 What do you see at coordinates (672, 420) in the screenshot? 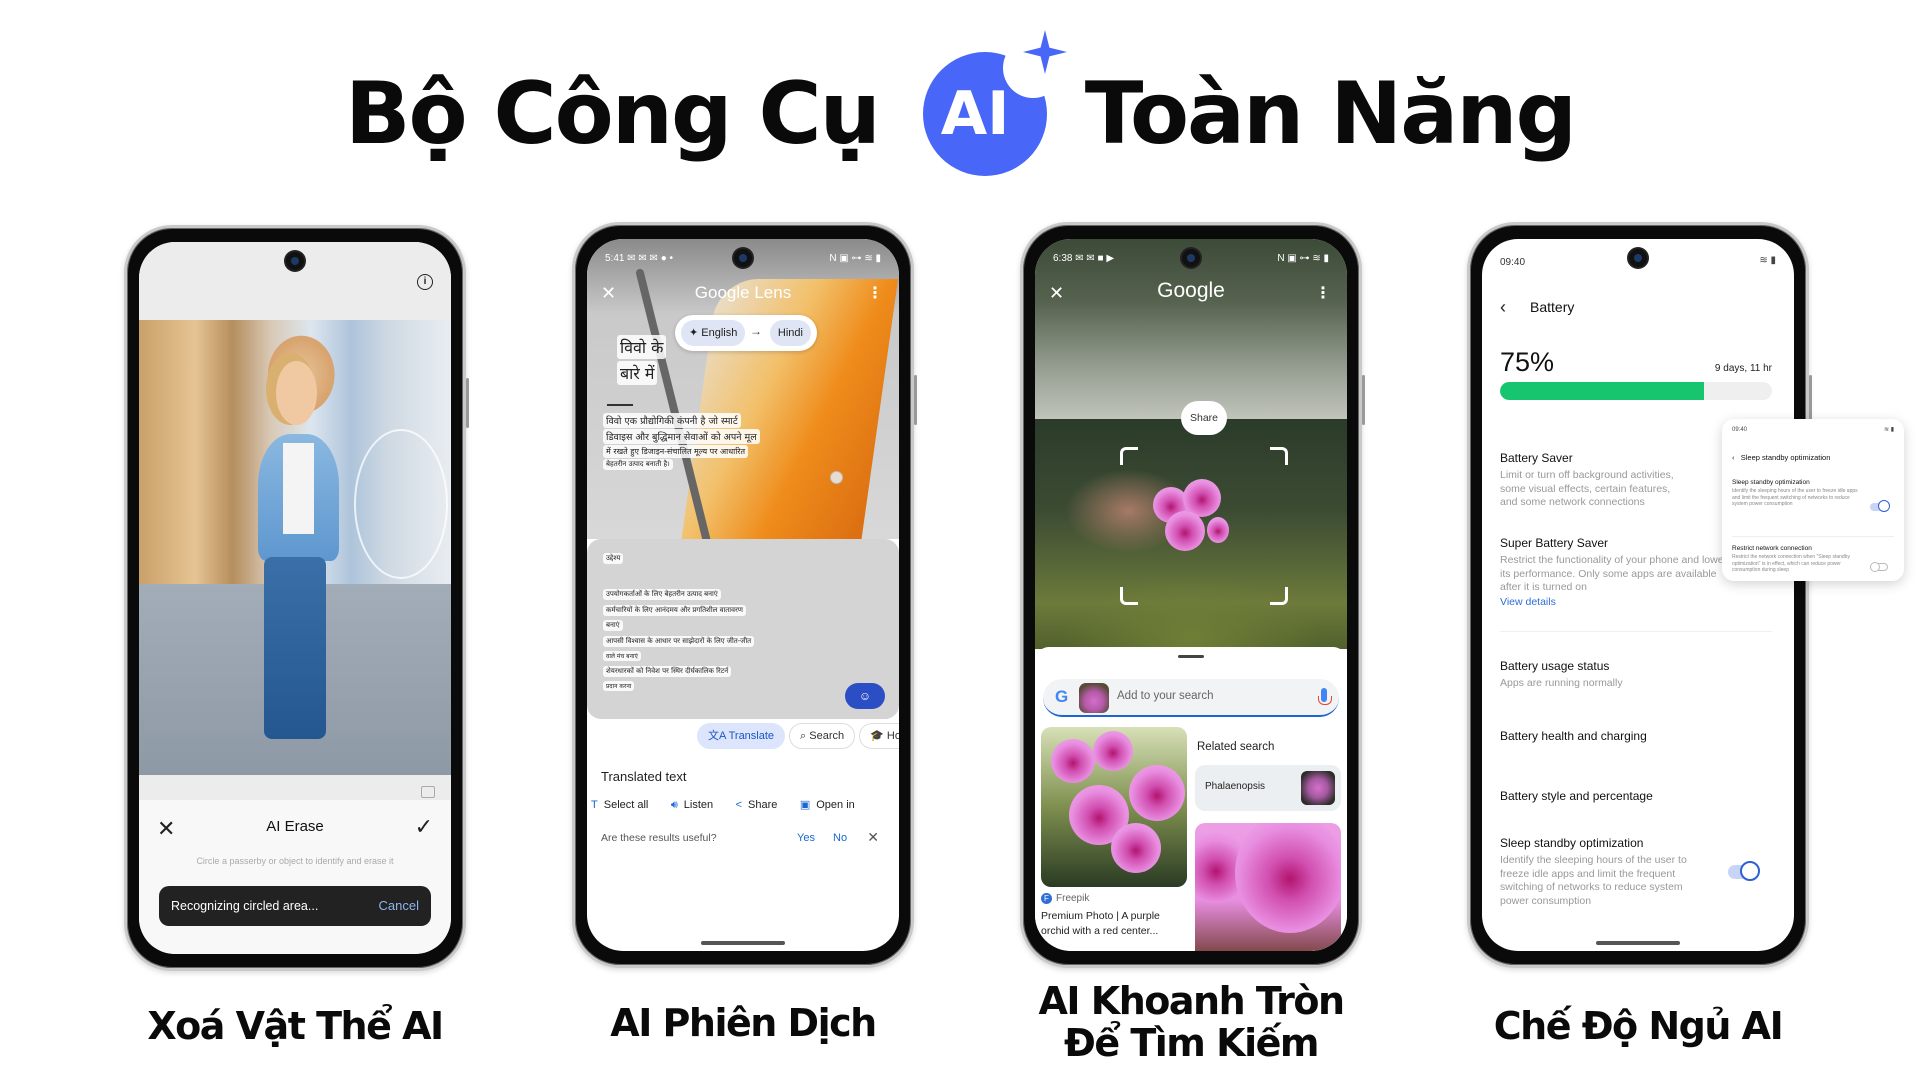
I see `translated-line: विवो एक प्रौद्योगिकी कंपनी है जो स्मार्ट` at bounding box center [672, 420].